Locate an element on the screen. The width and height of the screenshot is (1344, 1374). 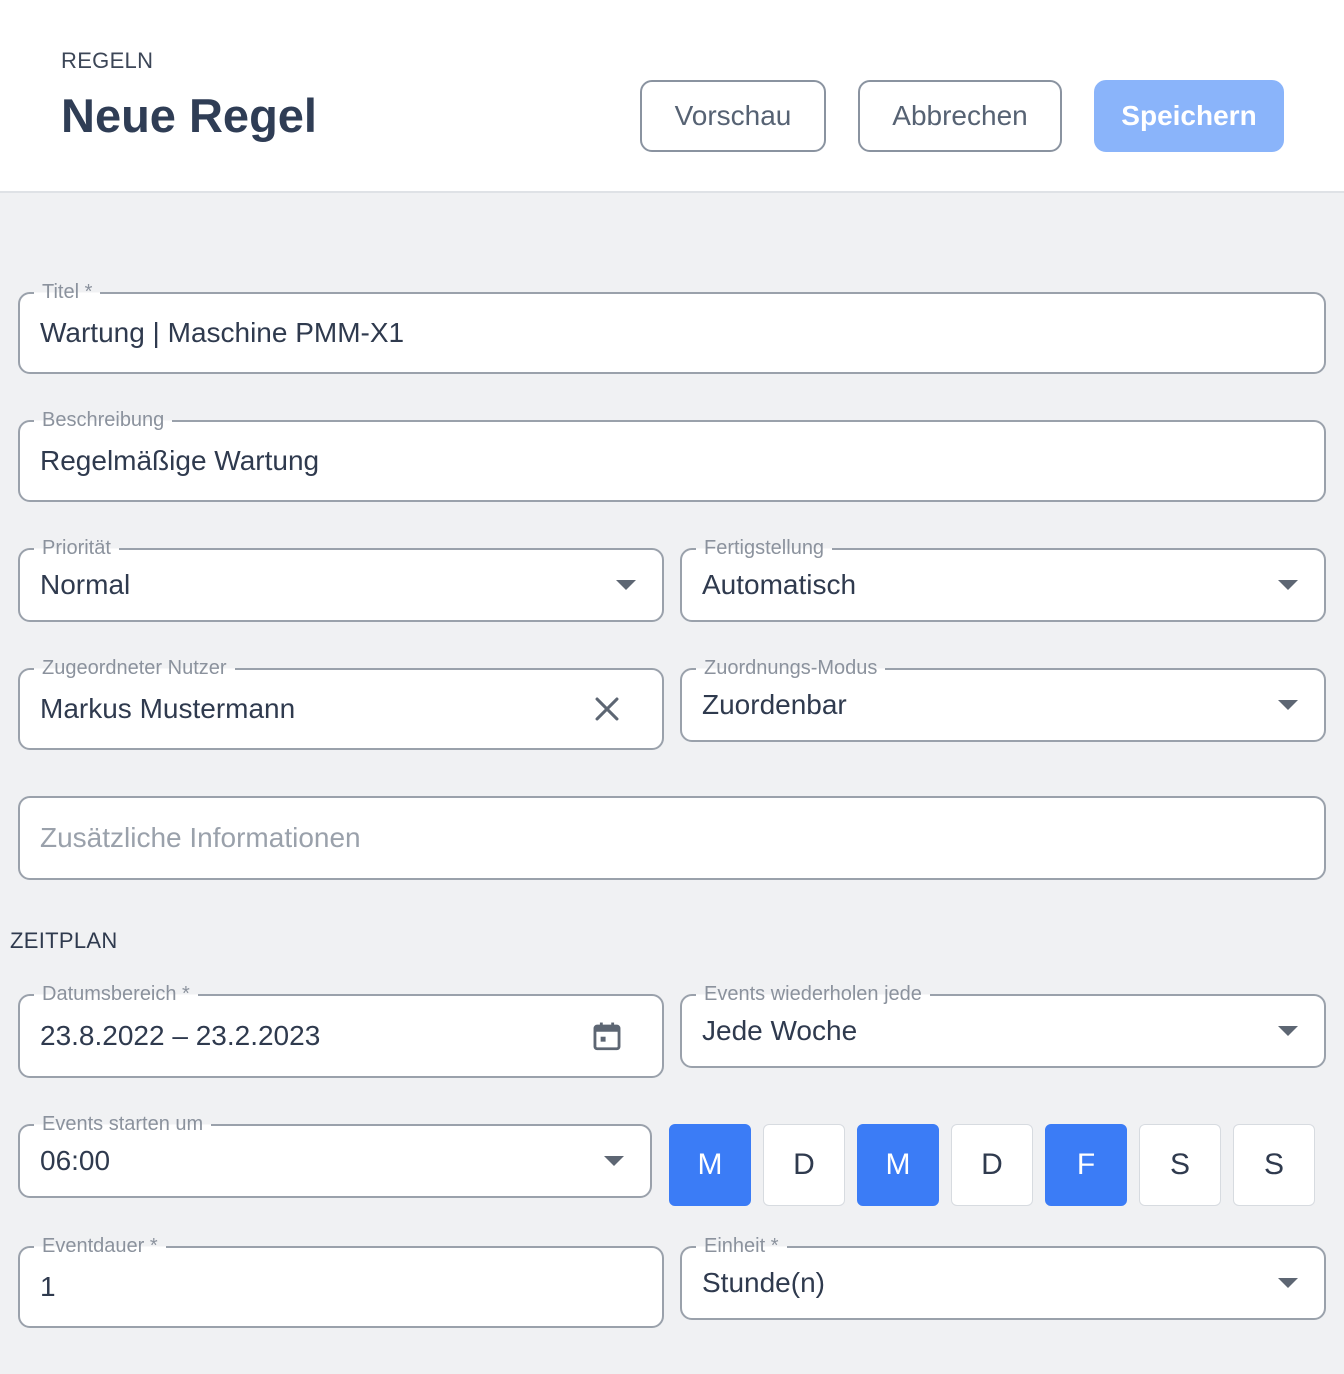
completion-value: Automatisch is located at coordinates (779, 584).